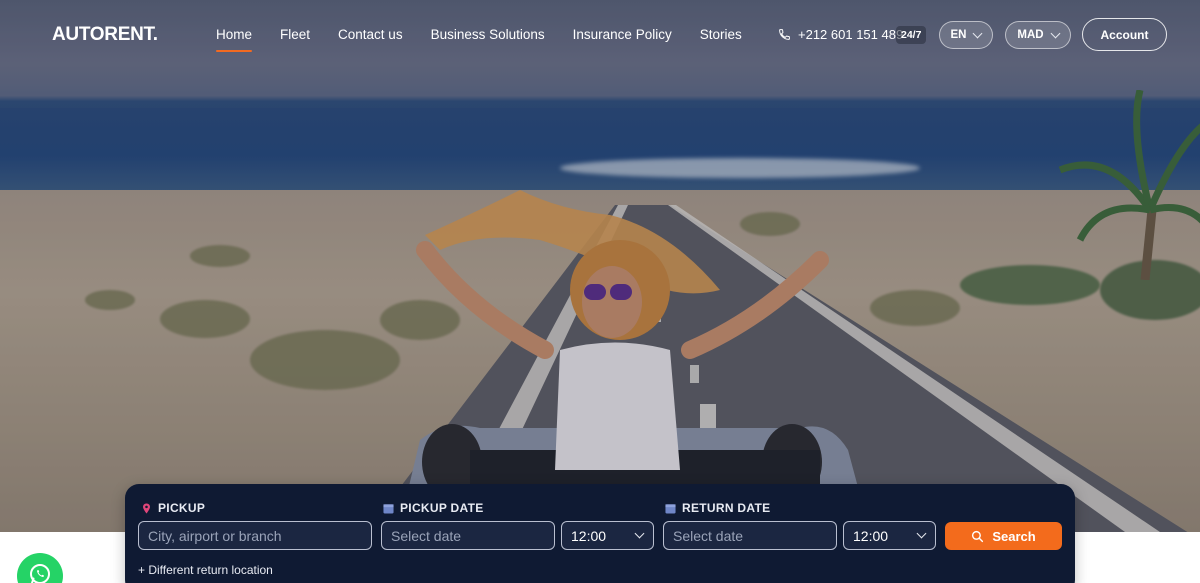  What do you see at coordinates (295, 34) in the screenshot?
I see `nav-link-fleet: Fleet` at bounding box center [295, 34].